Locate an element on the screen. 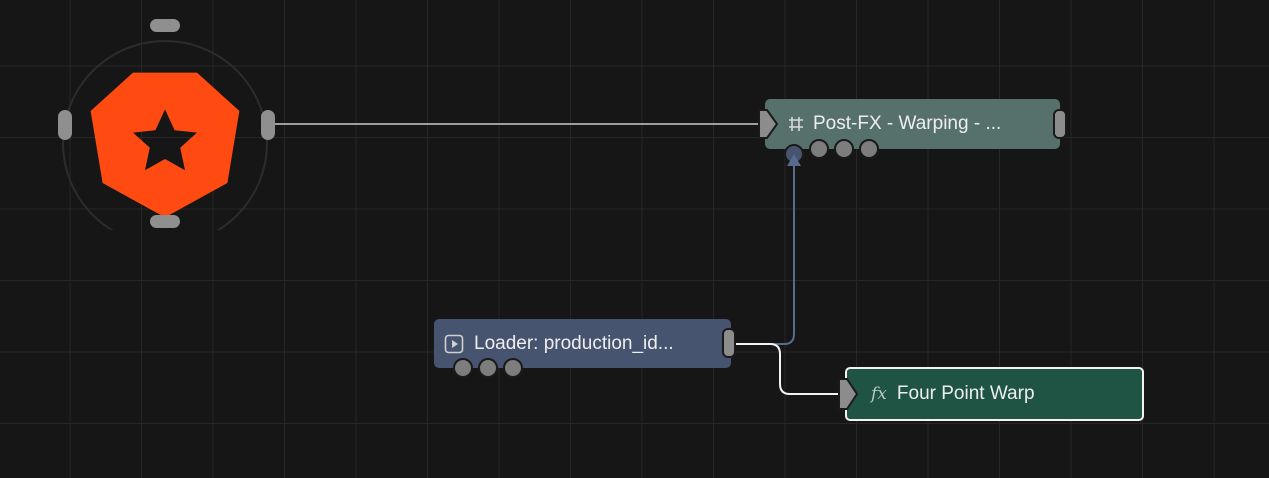 This screenshot has height=478, width=1269. loader-extra-ports is located at coordinates (488, 368).